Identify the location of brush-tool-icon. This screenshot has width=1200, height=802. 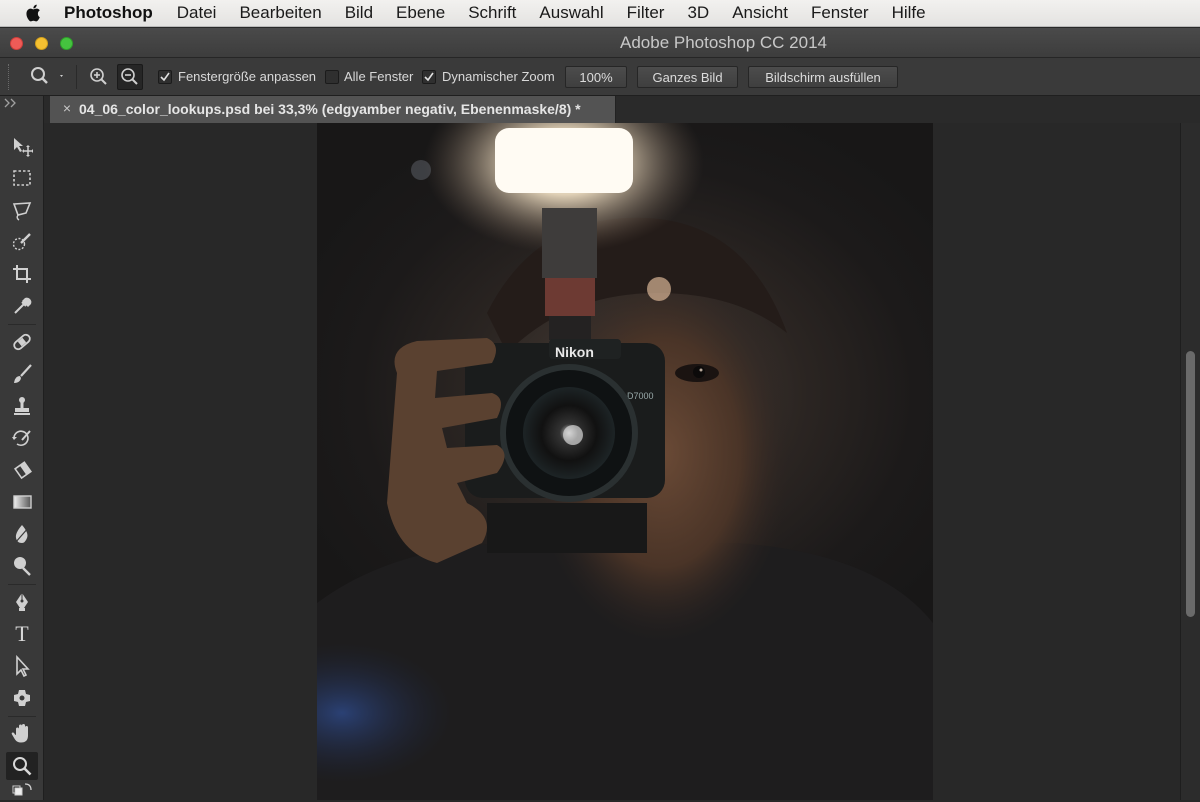
(22, 374).